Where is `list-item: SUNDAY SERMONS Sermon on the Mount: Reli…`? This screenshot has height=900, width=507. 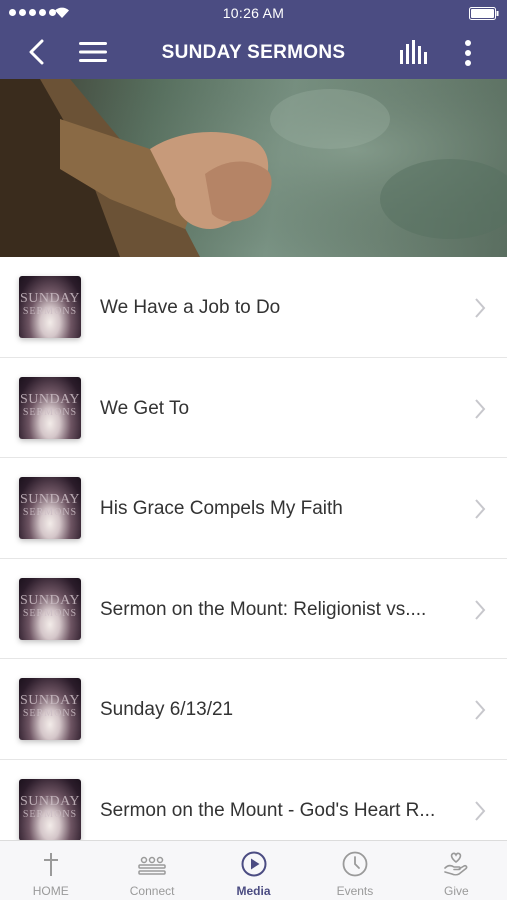 list-item: SUNDAY SERMONS Sermon on the Mount: Reli… is located at coordinates (253, 609).